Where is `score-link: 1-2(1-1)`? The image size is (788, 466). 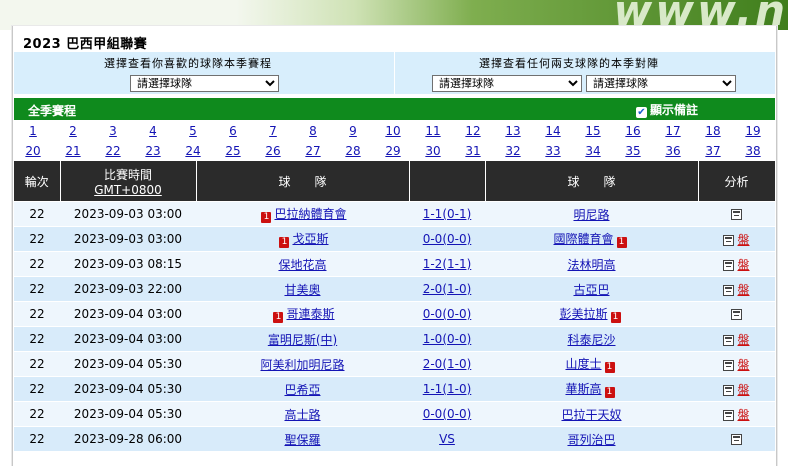 score-link: 1-2(1-1) is located at coordinates (447, 264).